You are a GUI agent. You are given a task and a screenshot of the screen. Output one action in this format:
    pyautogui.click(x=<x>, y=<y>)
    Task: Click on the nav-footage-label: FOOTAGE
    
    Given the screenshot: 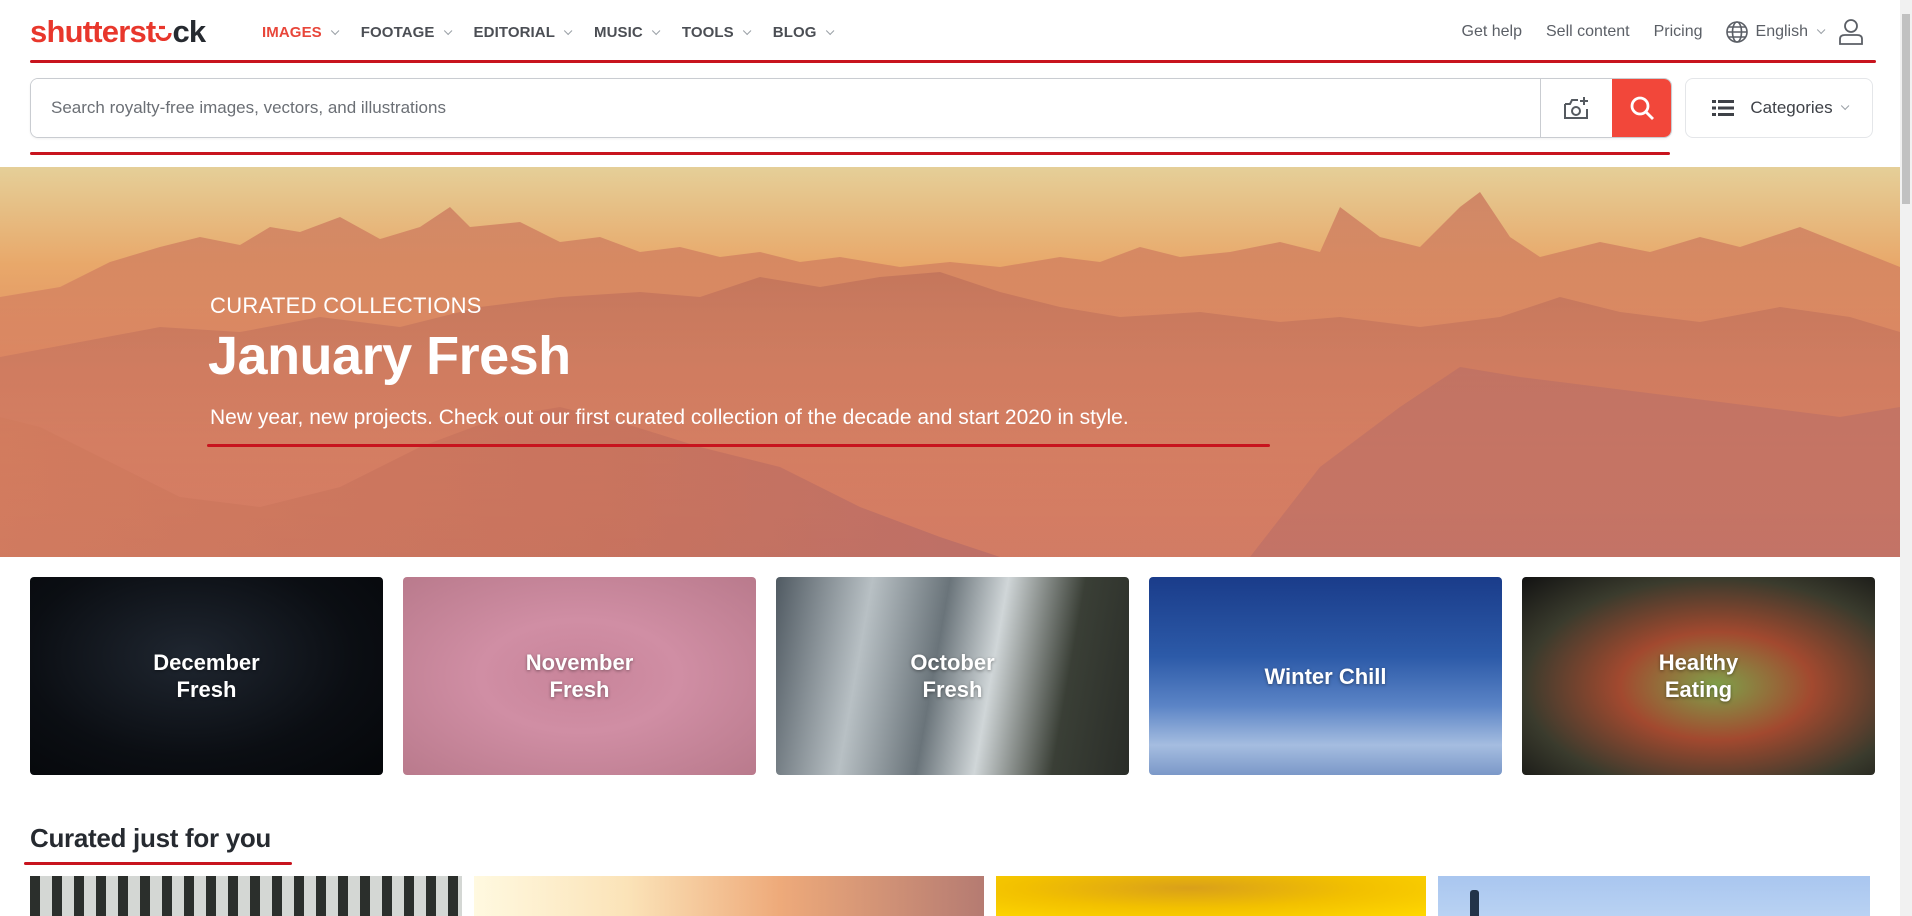 What is the action you would take?
    pyautogui.click(x=397, y=32)
    